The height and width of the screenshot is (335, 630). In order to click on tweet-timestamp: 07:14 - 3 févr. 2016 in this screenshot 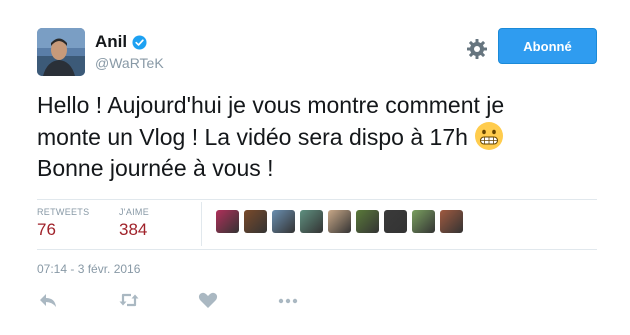, I will do `click(88, 269)`.